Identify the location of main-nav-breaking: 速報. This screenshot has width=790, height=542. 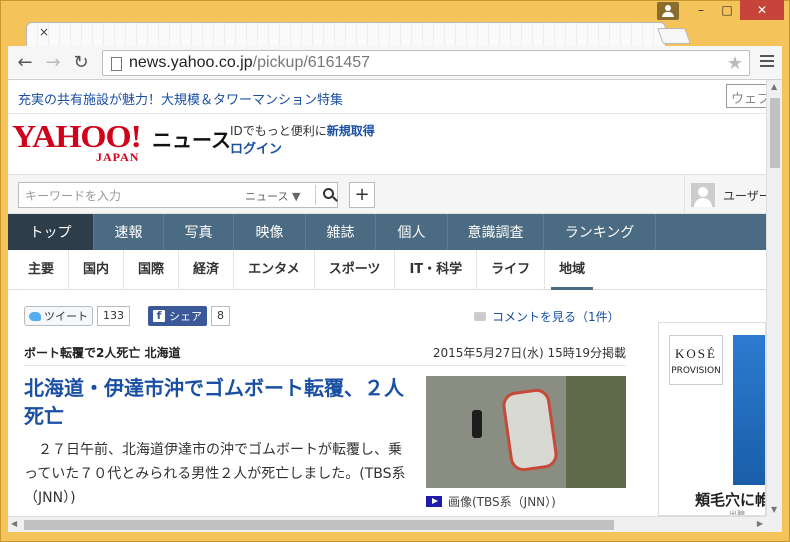
(129, 232).